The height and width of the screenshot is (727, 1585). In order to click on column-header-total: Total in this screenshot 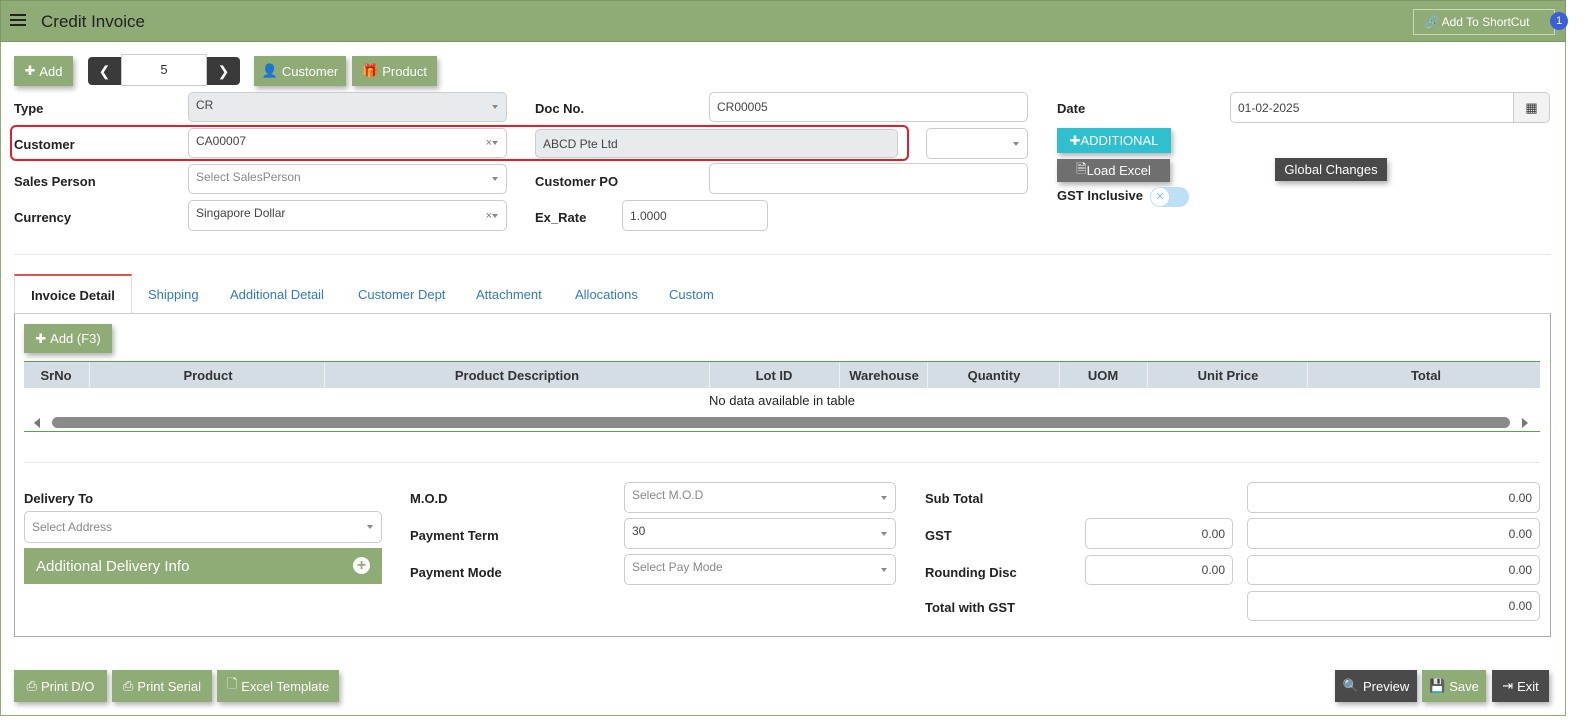, I will do `click(1426, 375)`.